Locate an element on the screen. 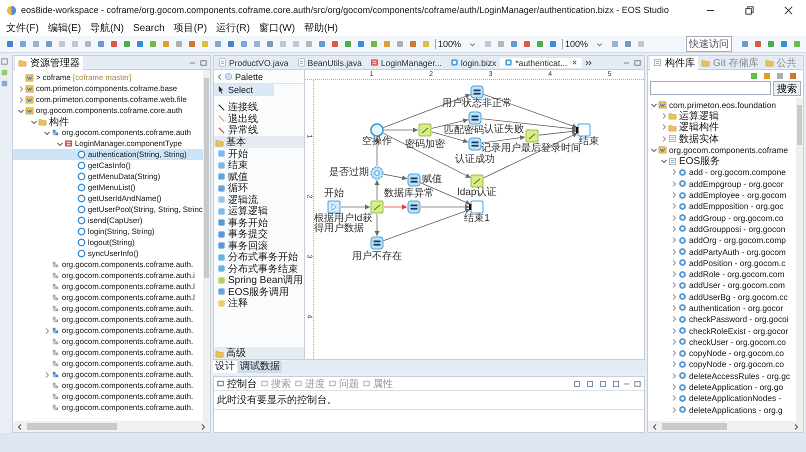 The image size is (806, 452). menu-item: 编辑(E) is located at coordinates (65, 28).